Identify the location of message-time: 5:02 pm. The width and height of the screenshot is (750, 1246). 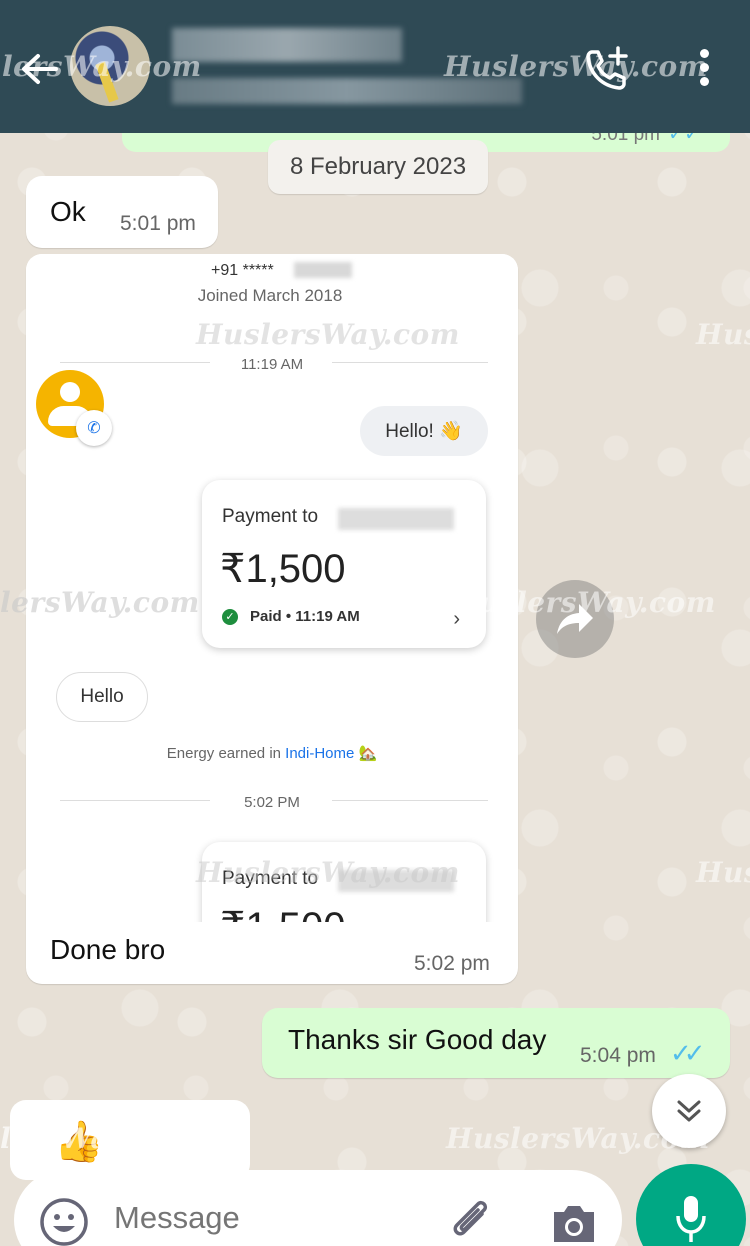
(452, 963).